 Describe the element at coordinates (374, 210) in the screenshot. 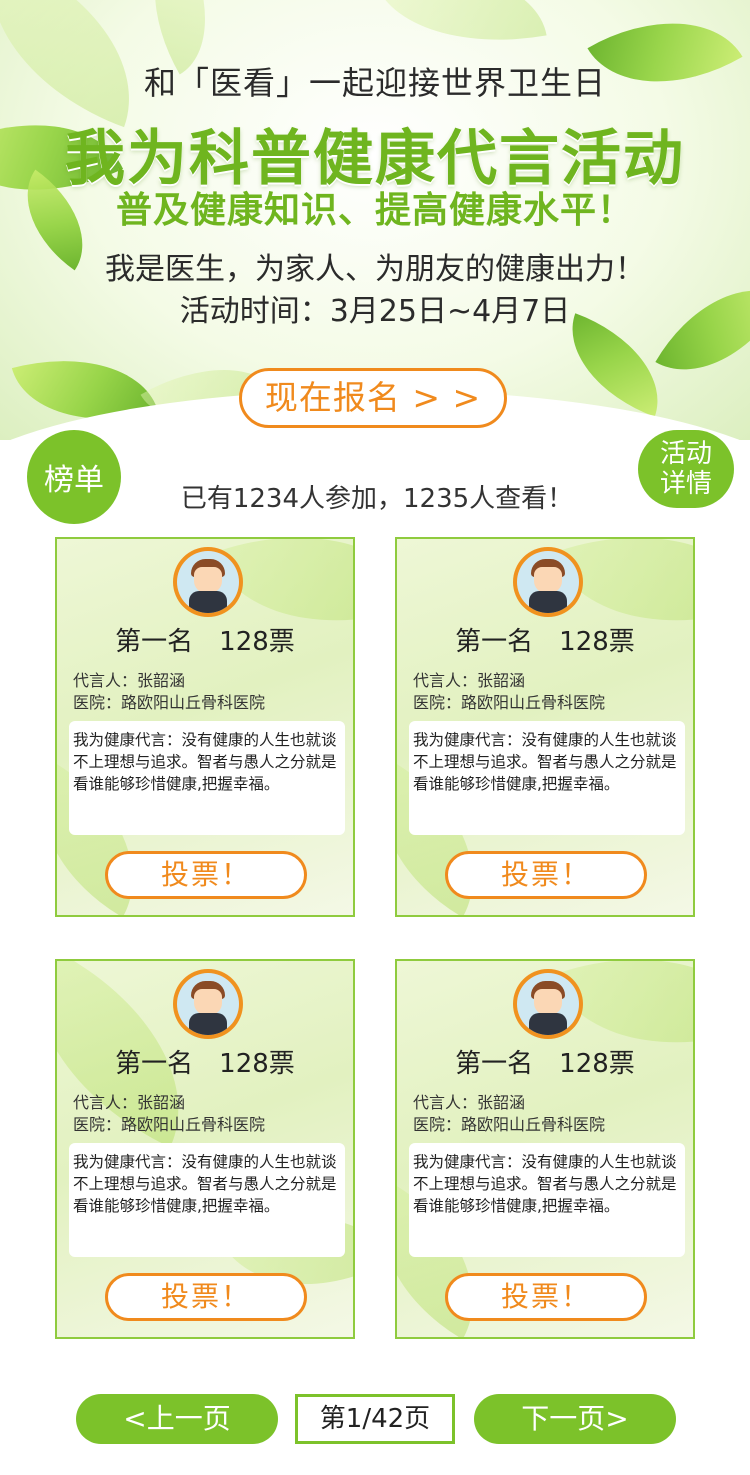

I see `event-subtitle: 普及健康知识、提高健康水平！` at that location.